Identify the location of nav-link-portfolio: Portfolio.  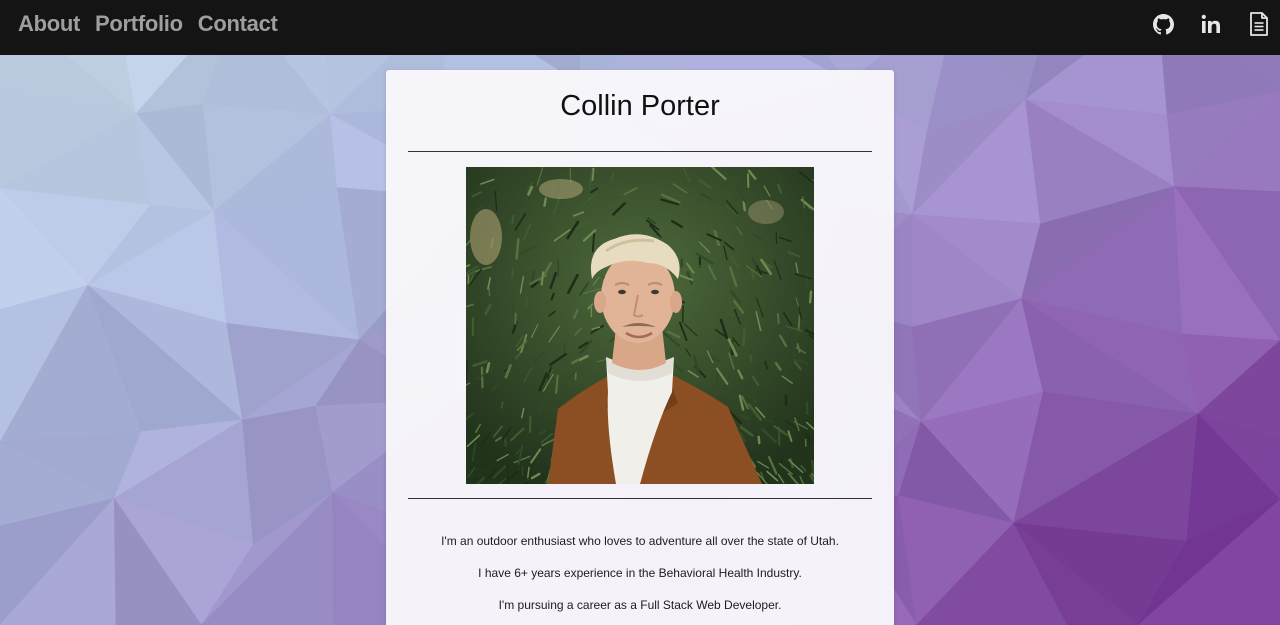
(139, 24).